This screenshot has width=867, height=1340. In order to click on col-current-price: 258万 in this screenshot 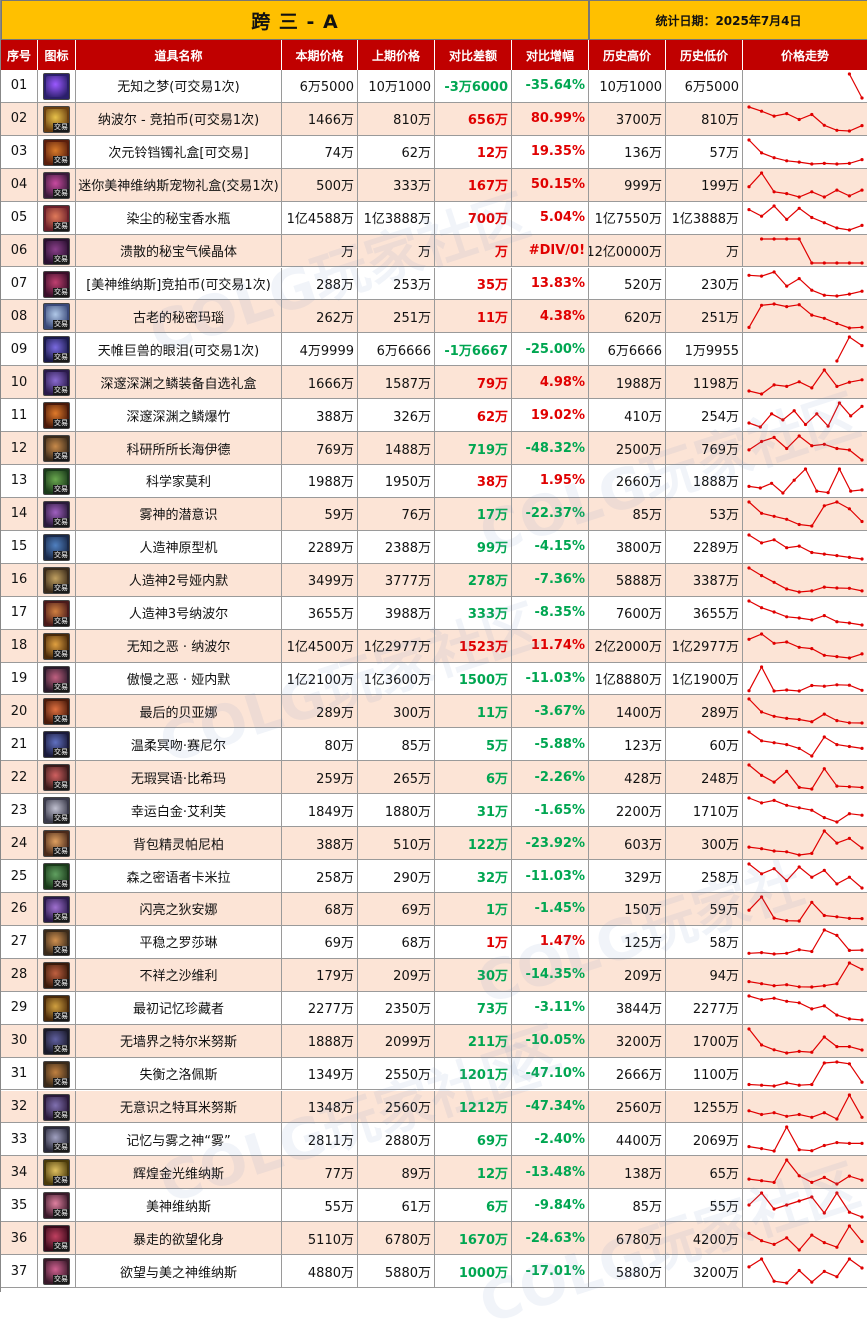, I will do `click(320, 876)`.